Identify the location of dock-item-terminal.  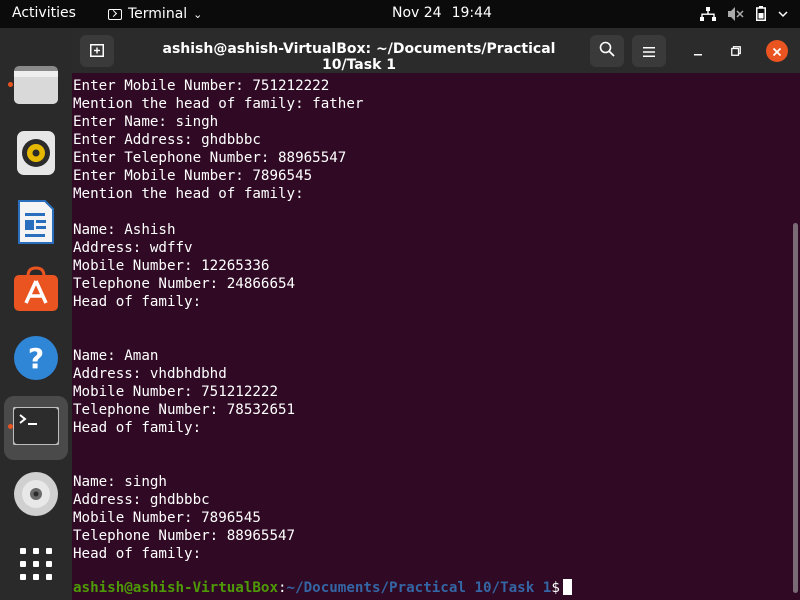
(36, 428).